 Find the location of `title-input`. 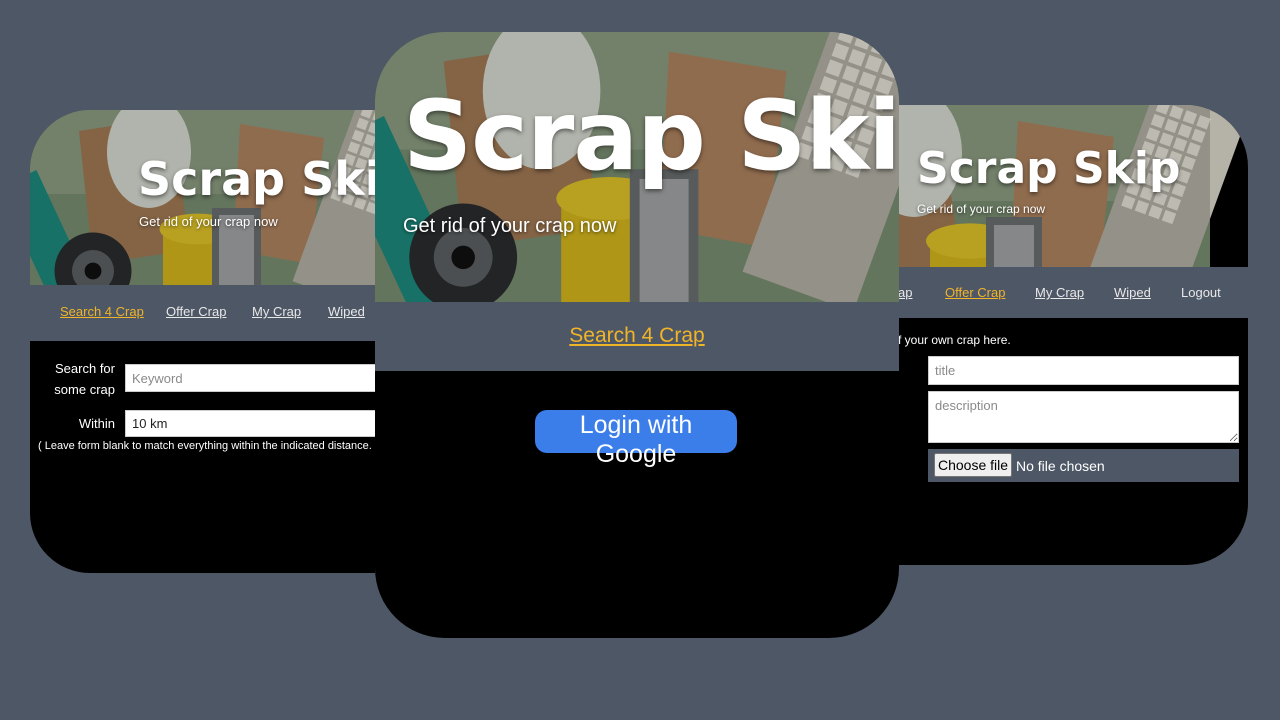

title-input is located at coordinates (1083, 370).